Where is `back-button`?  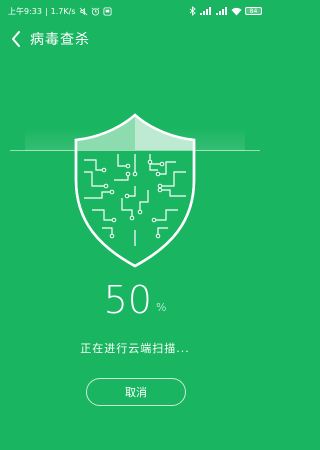 back-button is located at coordinates (16, 39).